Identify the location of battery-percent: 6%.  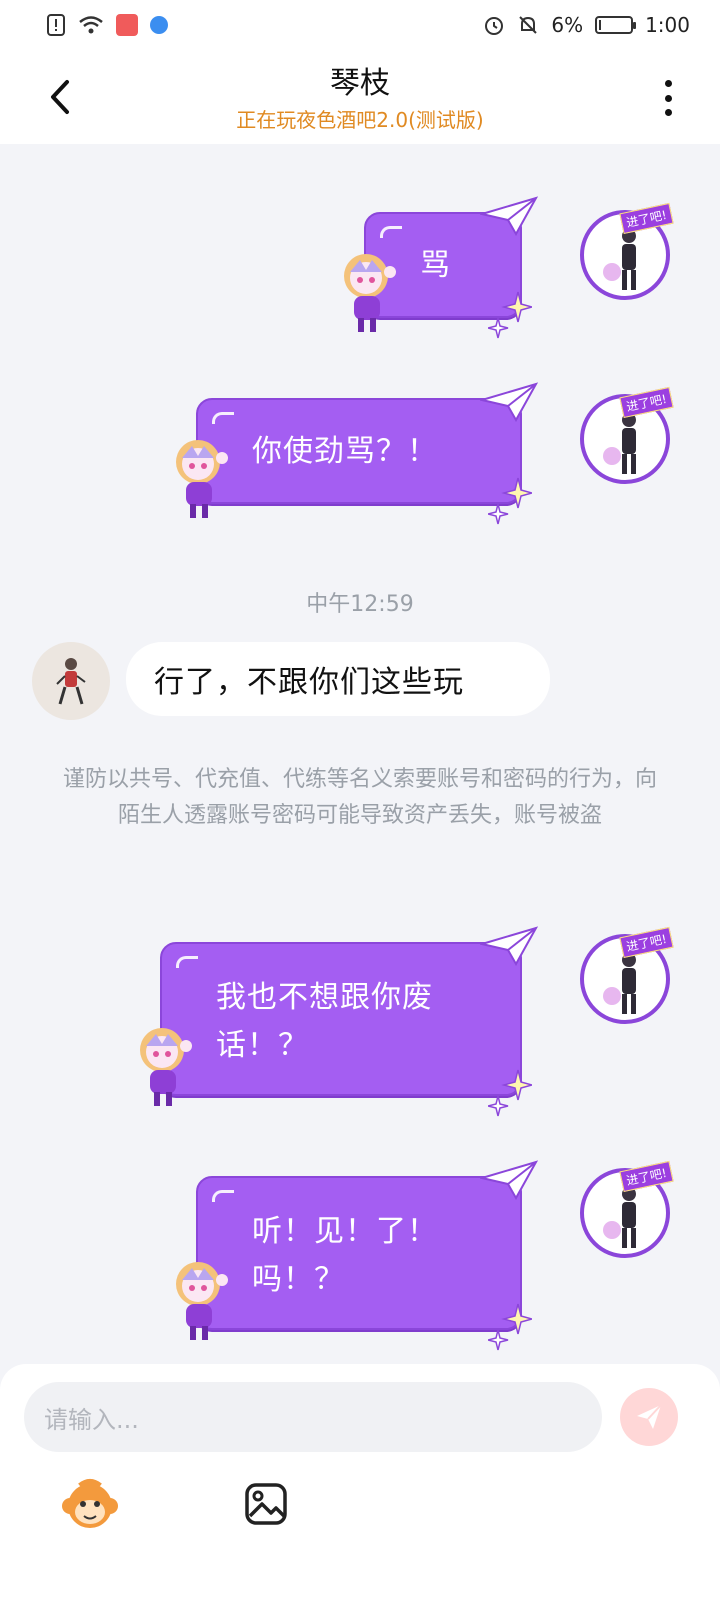
(567, 25).